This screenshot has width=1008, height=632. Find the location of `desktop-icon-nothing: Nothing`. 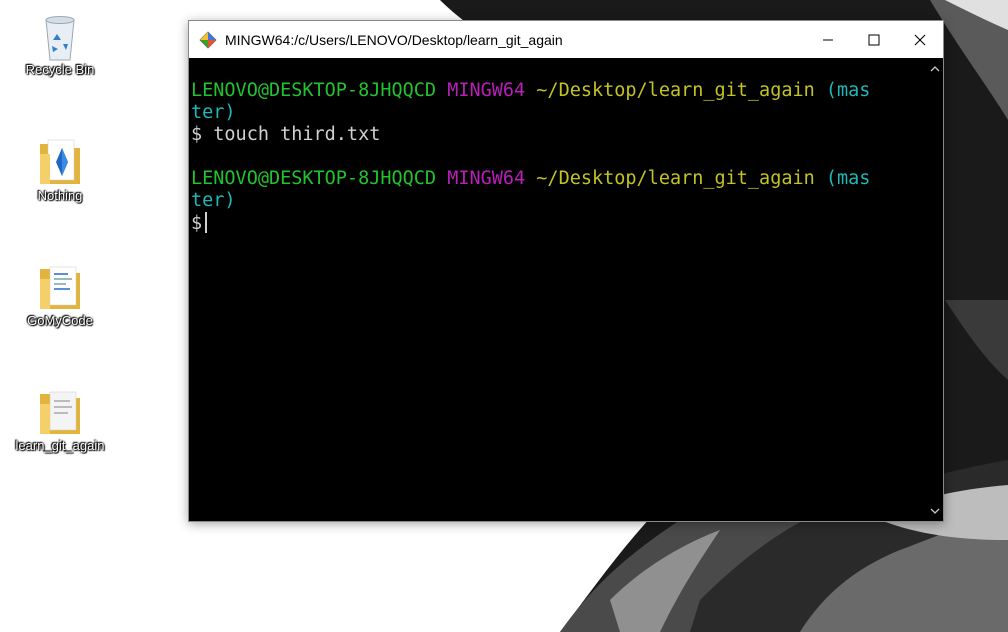

desktop-icon-nothing: Nothing is located at coordinates (60, 169).